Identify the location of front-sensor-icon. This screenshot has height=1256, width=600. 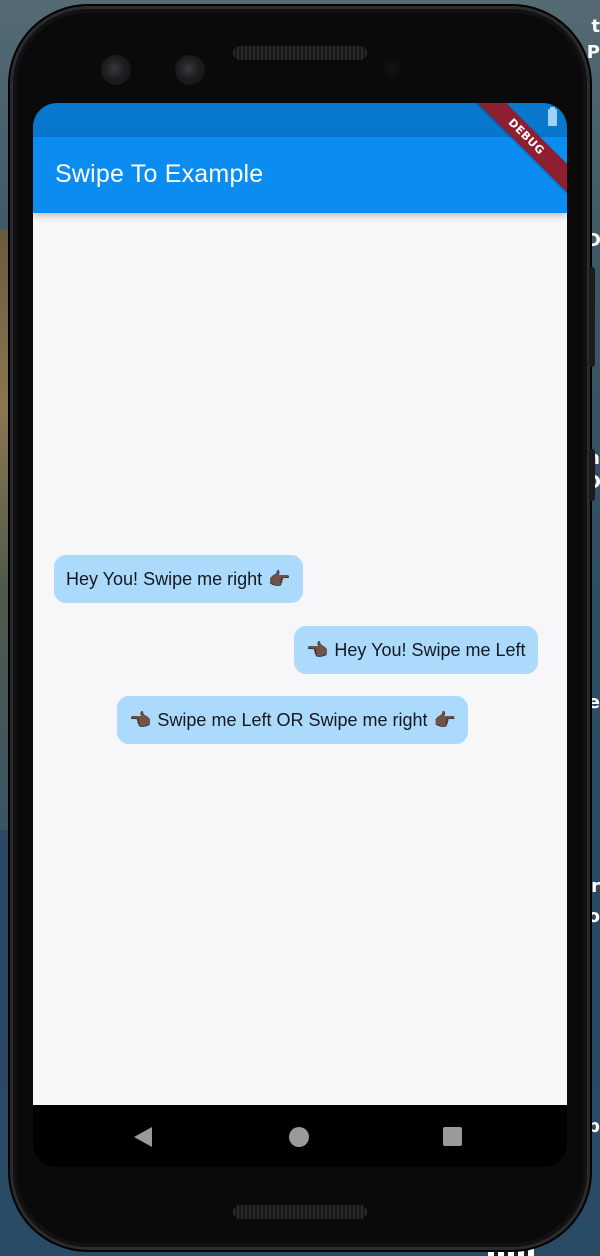
(116, 70).